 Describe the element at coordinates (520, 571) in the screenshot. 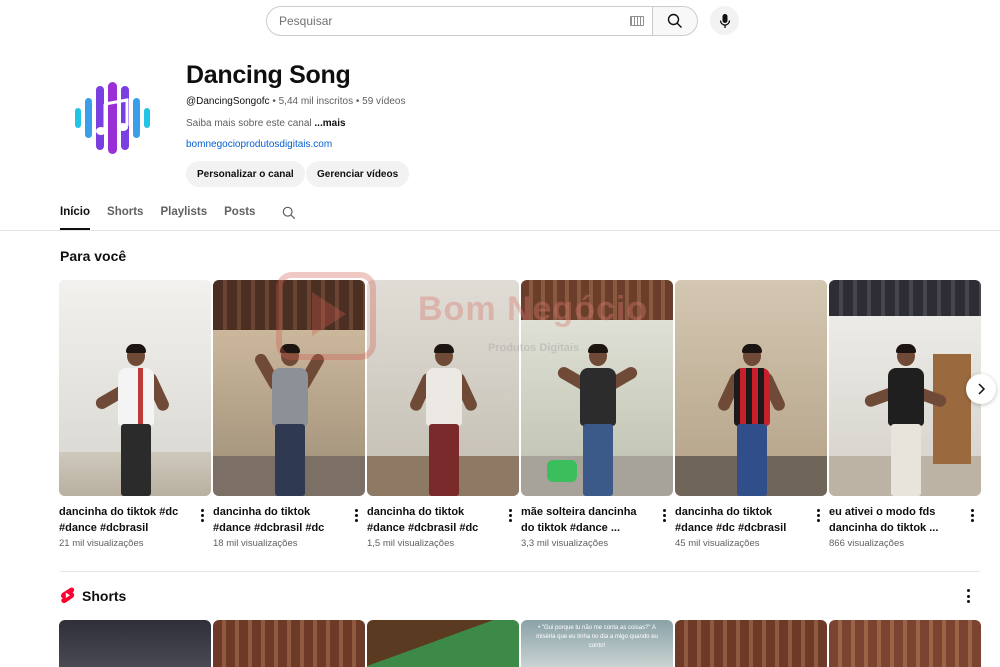

I see `section-divider` at that location.